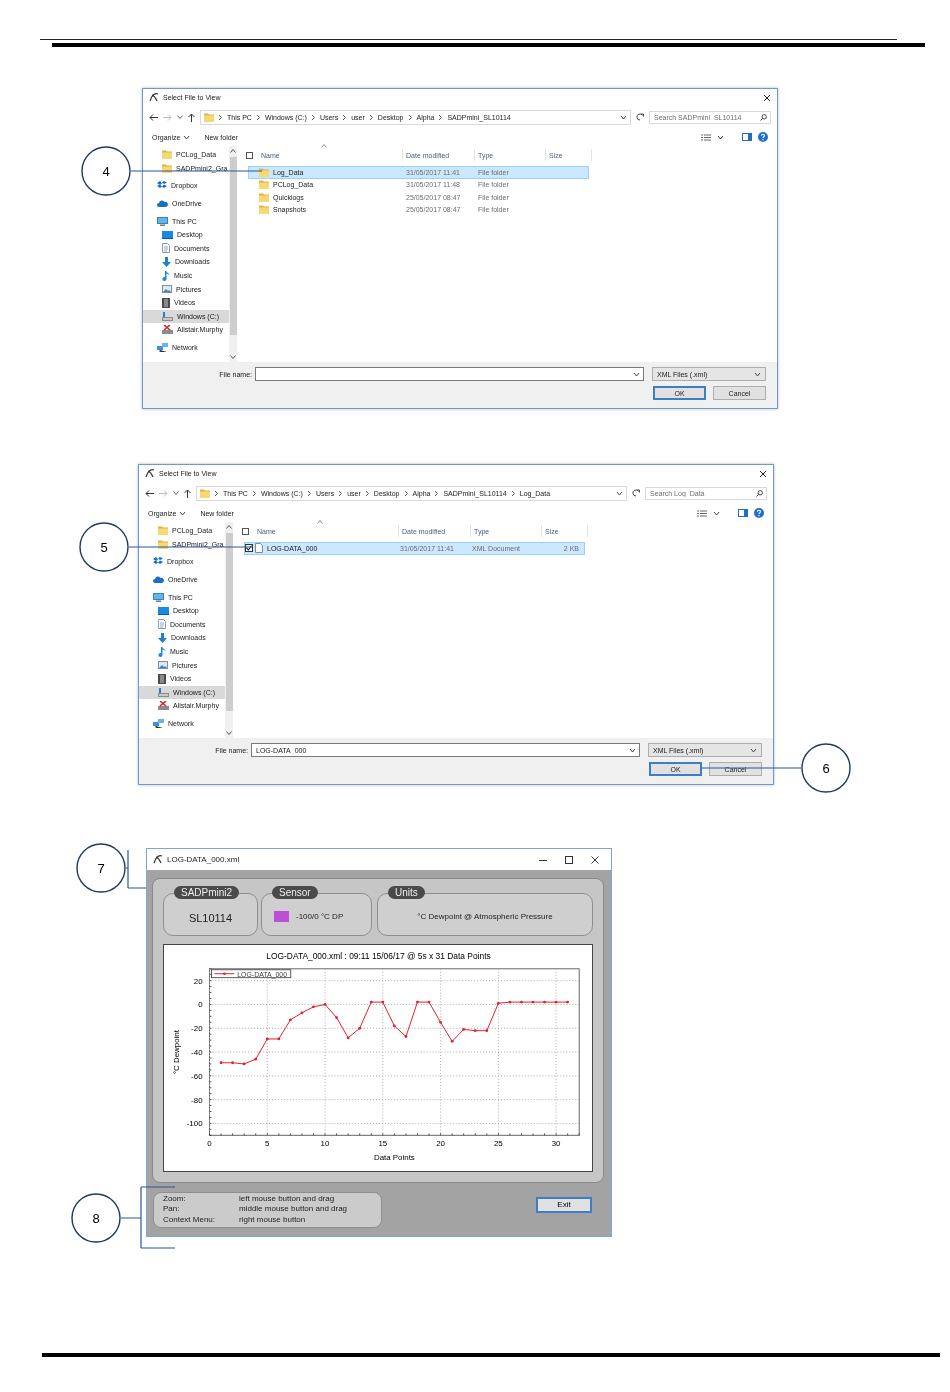  Describe the element at coordinates (564, 1204) in the screenshot. I see `exit-button: Exit` at that location.